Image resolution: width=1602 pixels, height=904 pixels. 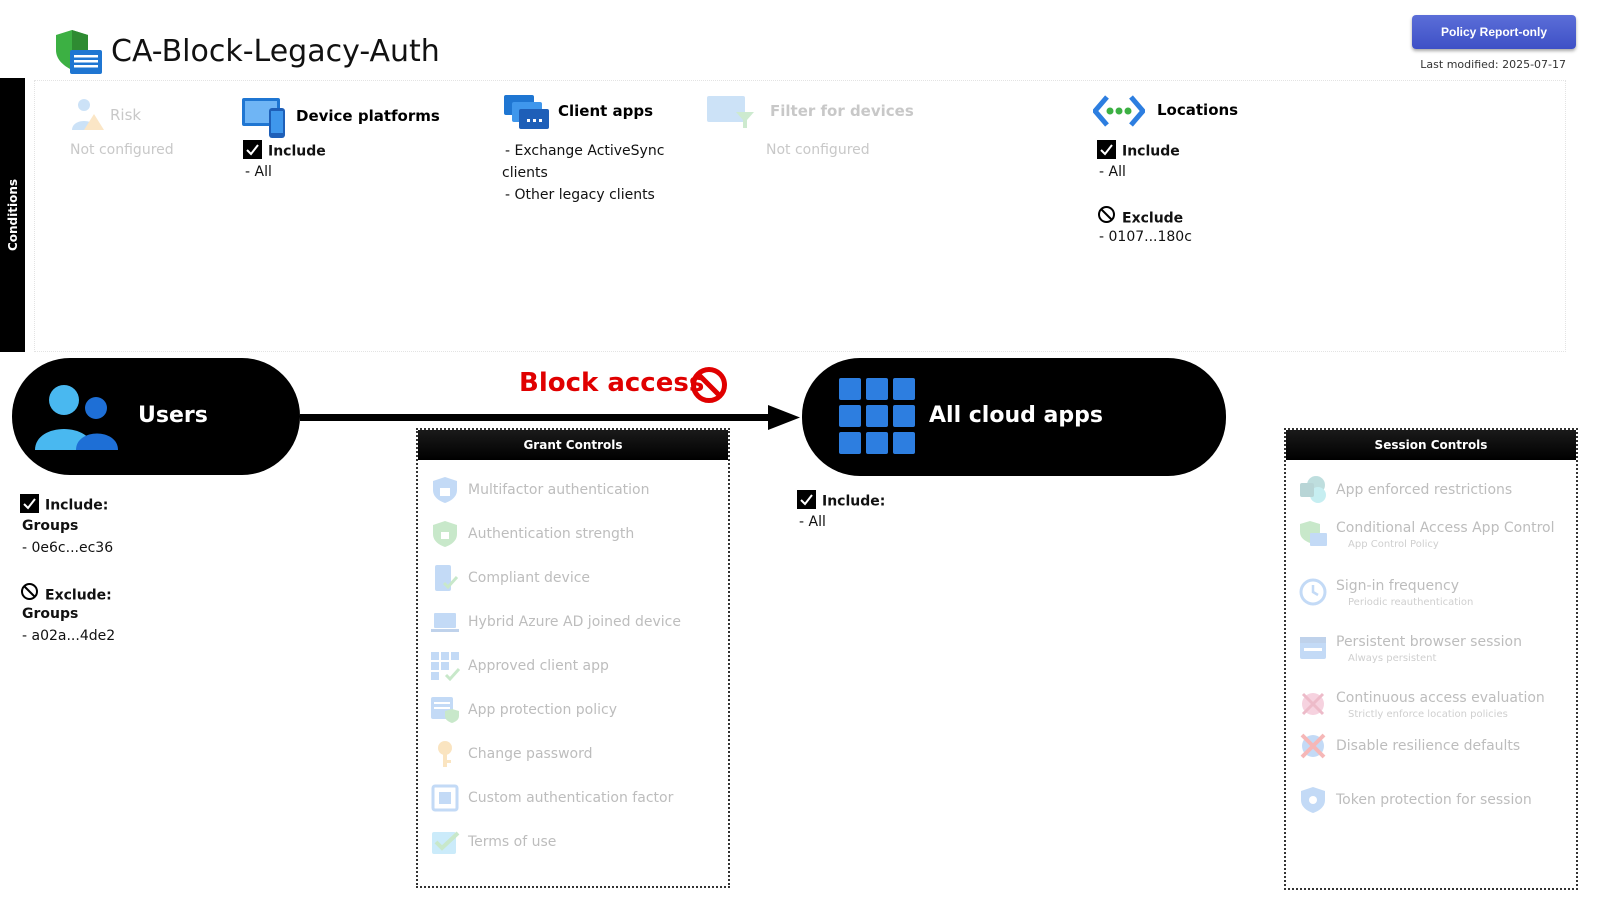 What do you see at coordinates (512, 842) in the screenshot?
I see `grant-control-label: Terms of use` at bounding box center [512, 842].